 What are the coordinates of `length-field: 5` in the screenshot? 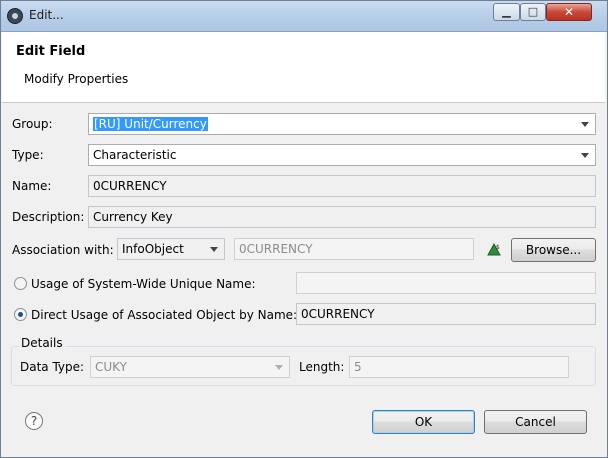 It's located at (459, 367).